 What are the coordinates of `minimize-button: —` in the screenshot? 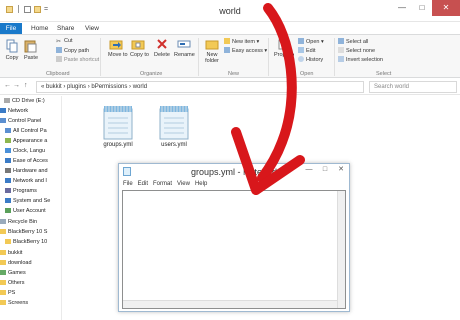 It's located at (402, 8).